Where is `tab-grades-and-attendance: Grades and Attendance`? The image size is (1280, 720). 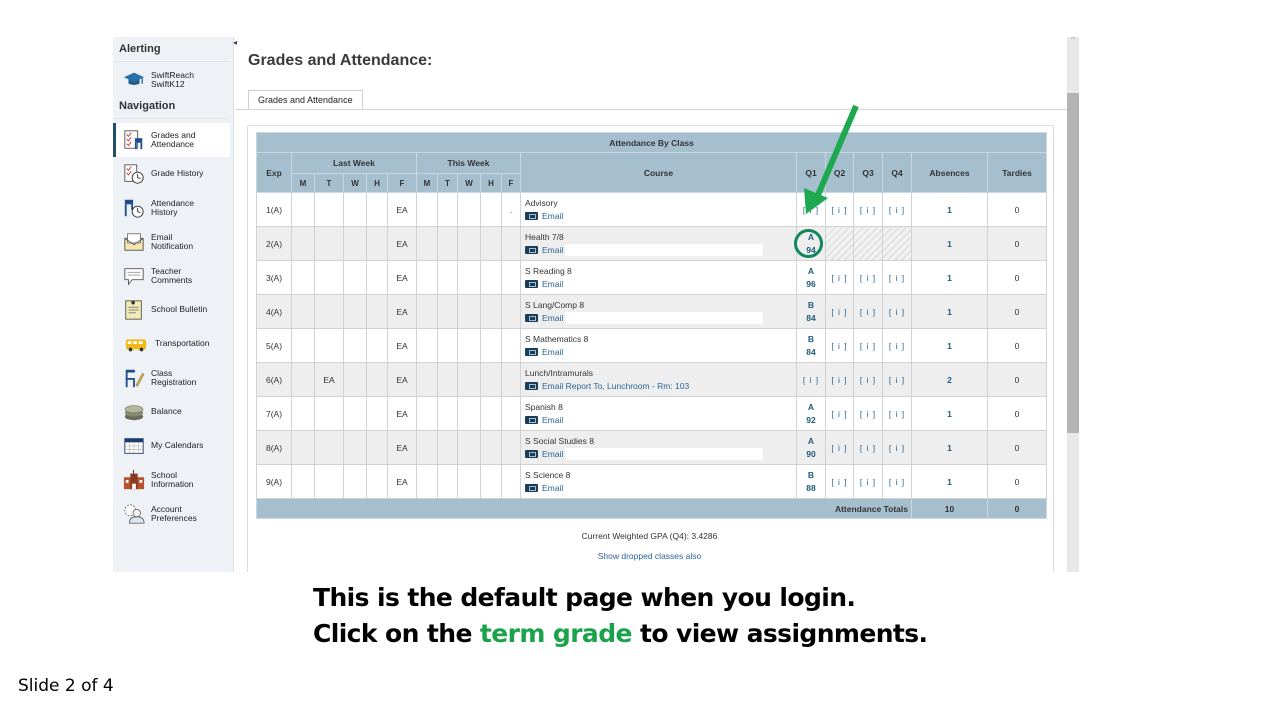 tab-grades-and-attendance: Grades and Attendance is located at coordinates (305, 100).